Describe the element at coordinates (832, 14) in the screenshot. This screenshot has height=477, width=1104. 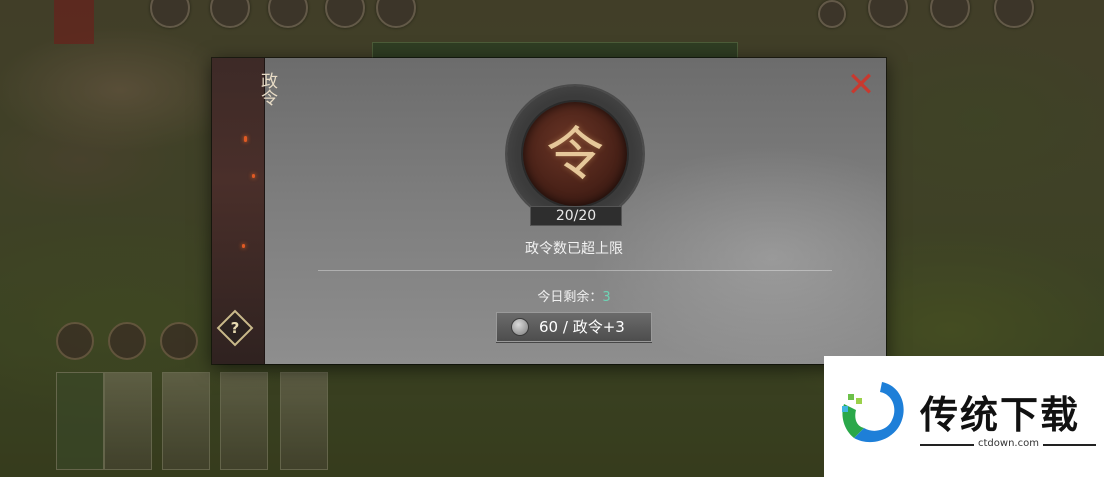
I see `top-menu-icon` at that location.